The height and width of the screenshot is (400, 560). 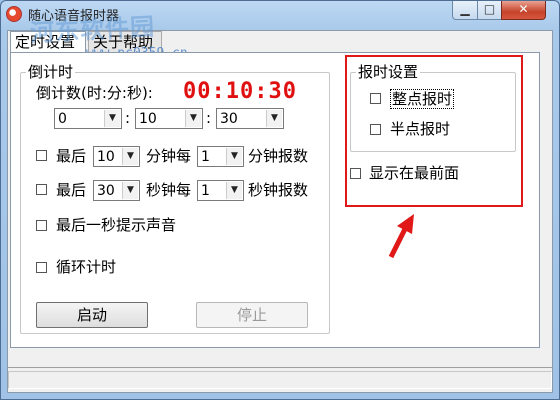 I want to click on minute-interval-select: 1 ▼, so click(x=220, y=156).